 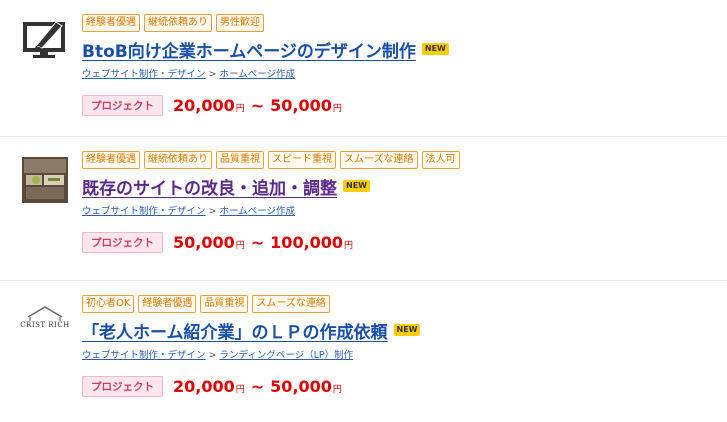 I want to click on tag-list: 経験者優遇 継続依頼あり 品質重視 スピード重視 スムーズな連絡 法人可, so click(x=399, y=160).